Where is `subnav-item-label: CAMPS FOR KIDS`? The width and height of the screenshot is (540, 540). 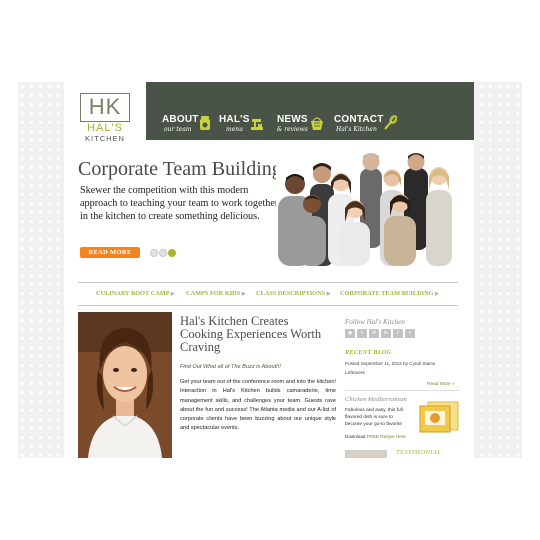 subnav-item-label: CAMPS FOR KIDS is located at coordinates (213, 293).